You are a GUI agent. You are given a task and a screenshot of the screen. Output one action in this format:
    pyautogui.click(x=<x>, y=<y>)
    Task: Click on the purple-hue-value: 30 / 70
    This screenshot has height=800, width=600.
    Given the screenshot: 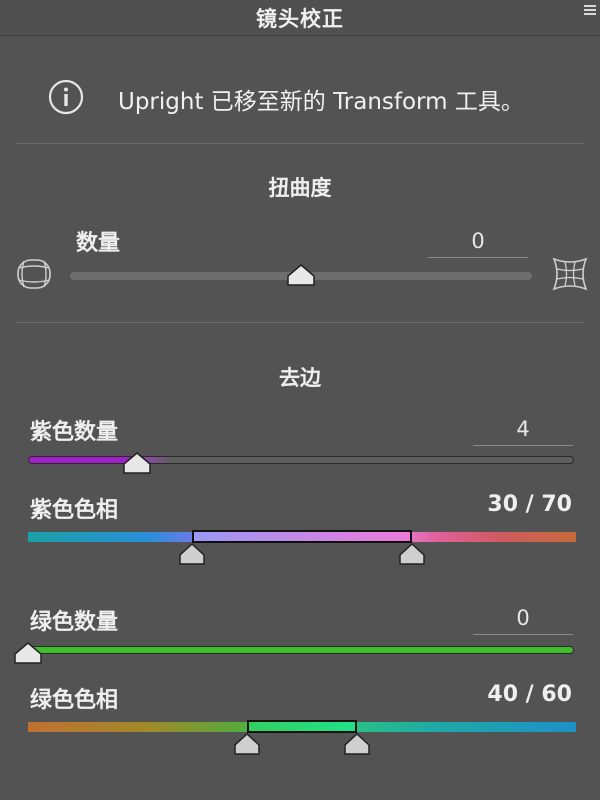 What is the action you would take?
    pyautogui.click(x=529, y=504)
    